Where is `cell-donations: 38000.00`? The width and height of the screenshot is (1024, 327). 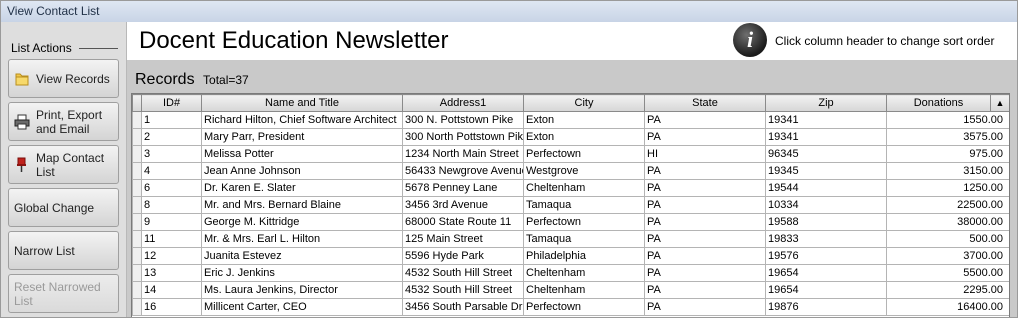 cell-donations: 38000.00 is located at coordinates (947, 222).